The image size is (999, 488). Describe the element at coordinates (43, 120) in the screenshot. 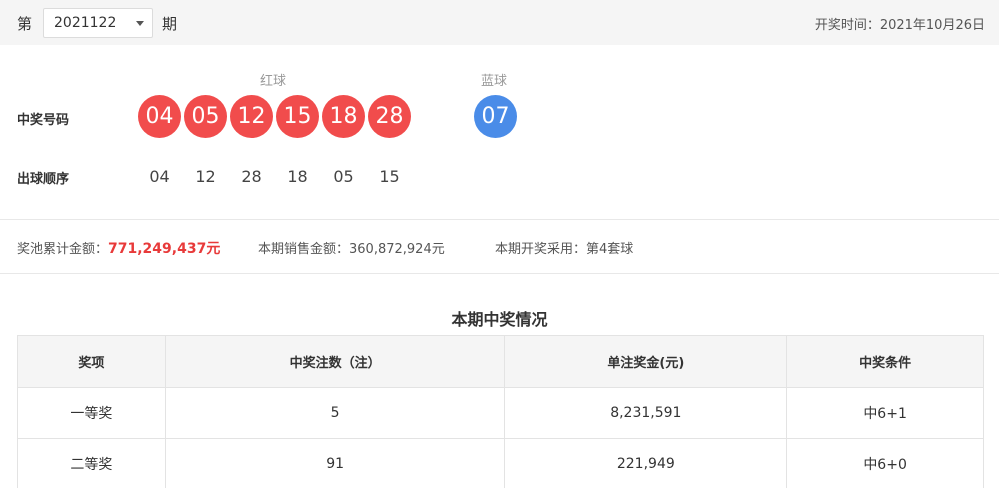

I see `winning-numbers-label: 中奖号码` at that location.